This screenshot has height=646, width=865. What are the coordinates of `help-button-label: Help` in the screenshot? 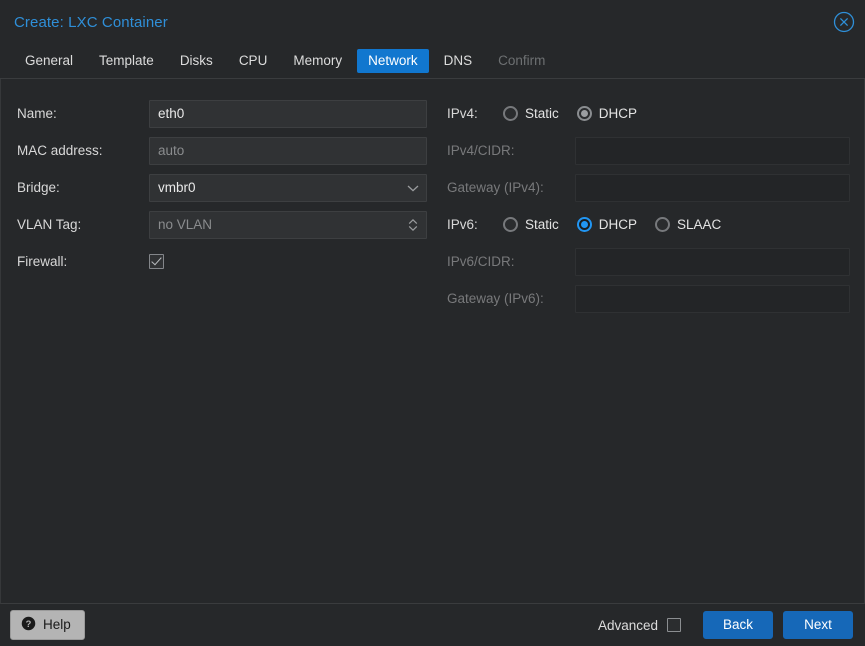 It's located at (57, 625).